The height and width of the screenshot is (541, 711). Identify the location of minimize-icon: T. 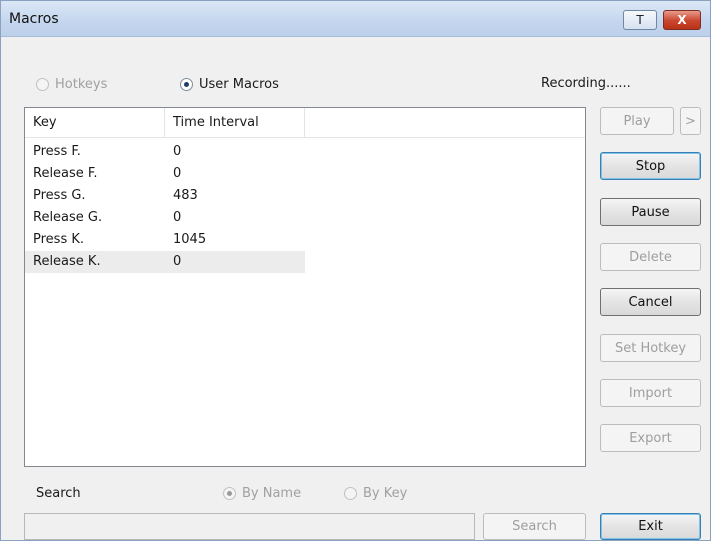
(640, 20).